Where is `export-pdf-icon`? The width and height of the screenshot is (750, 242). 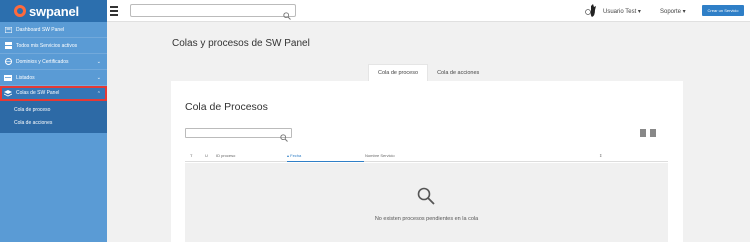 export-pdf-icon is located at coordinates (653, 133).